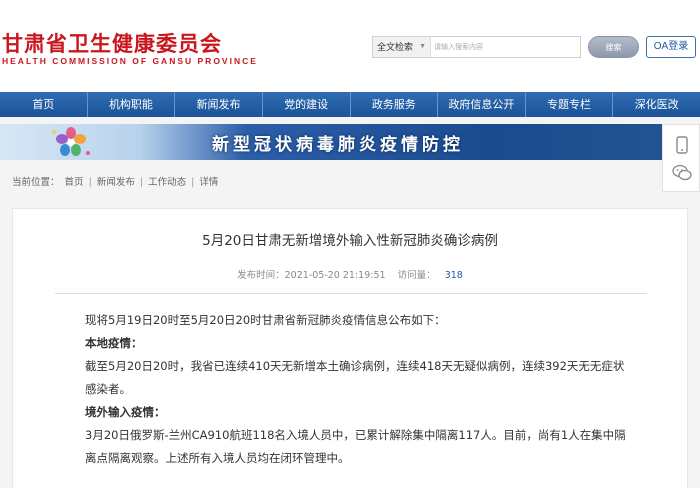 This screenshot has width=700, height=488. I want to click on search-scope-label: 全文检索, so click(395, 47).